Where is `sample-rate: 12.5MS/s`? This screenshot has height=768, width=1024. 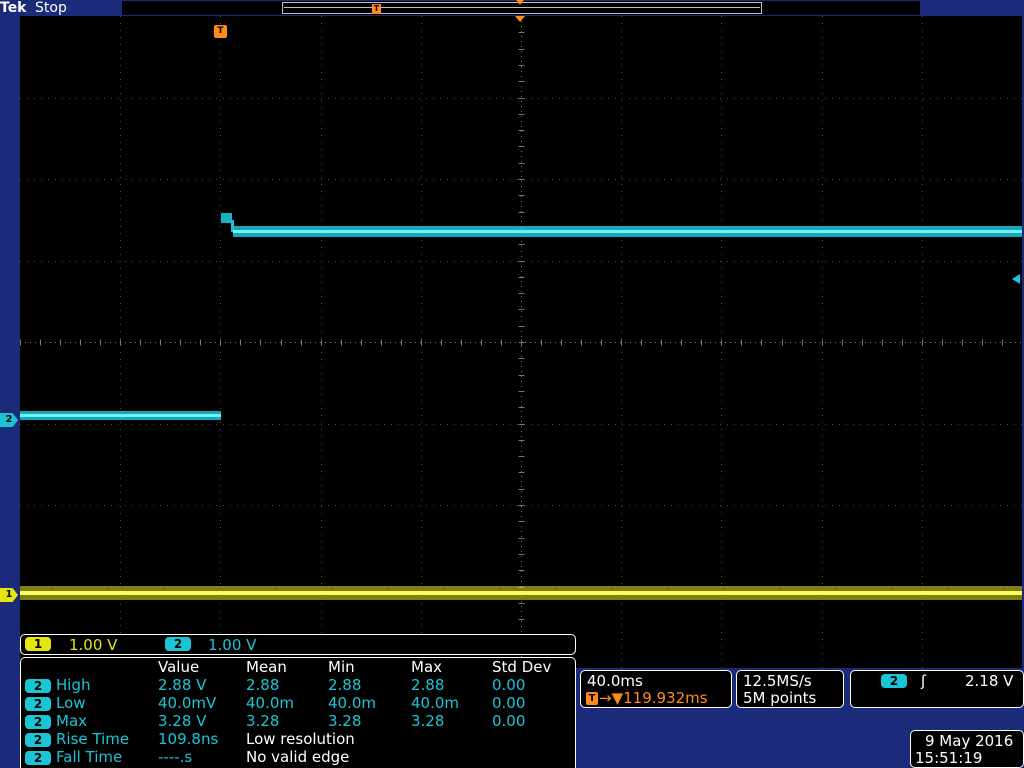
sample-rate: 12.5MS/s is located at coordinates (777, 681).